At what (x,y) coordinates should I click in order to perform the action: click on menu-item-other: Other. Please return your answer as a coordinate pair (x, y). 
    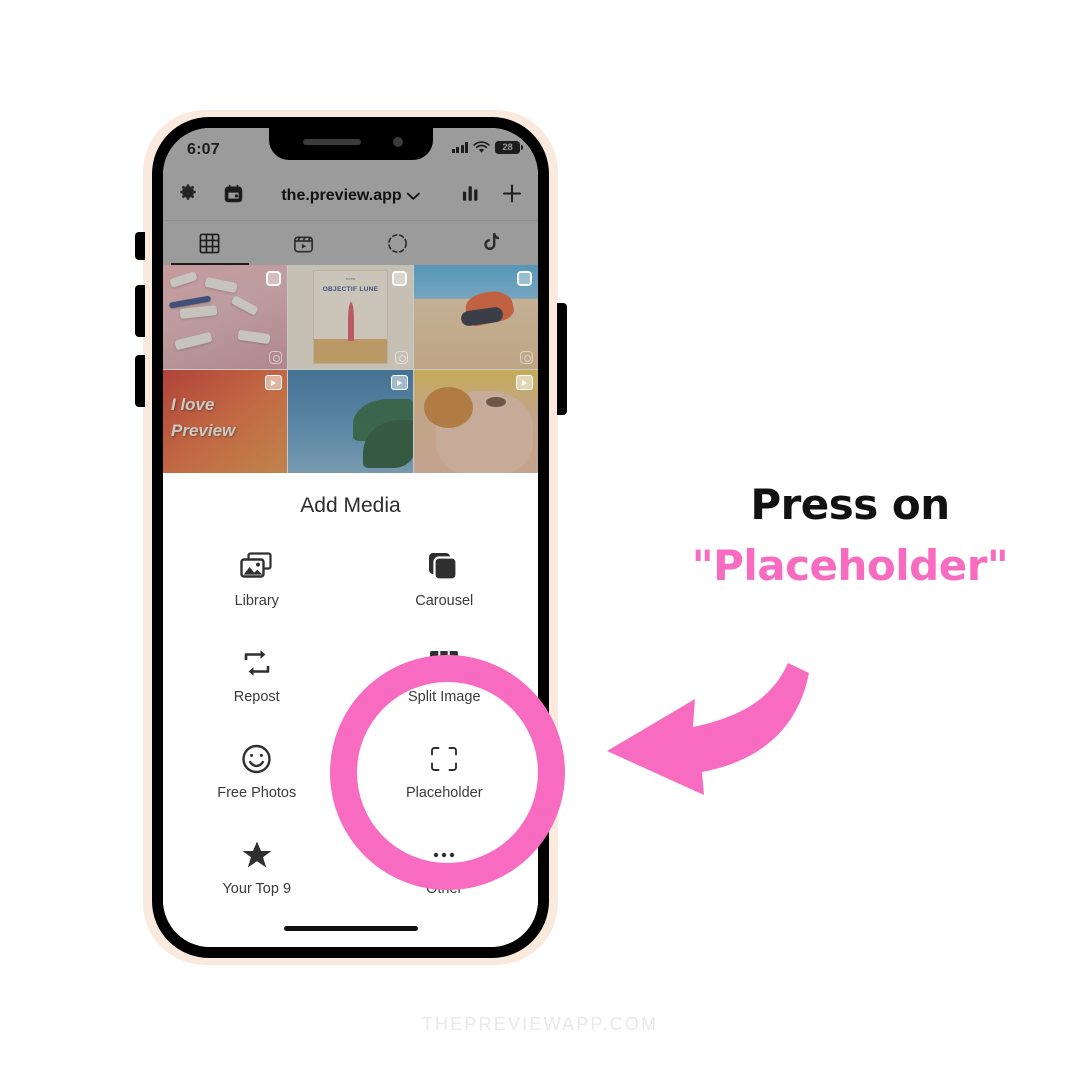
    Looking at the image, I should click on (445, 869).